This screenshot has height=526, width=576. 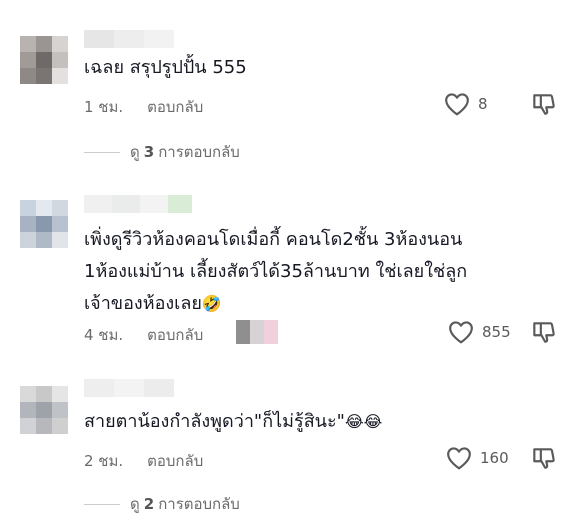 I want to click on like-button: 855, so click(x=479, y=332).